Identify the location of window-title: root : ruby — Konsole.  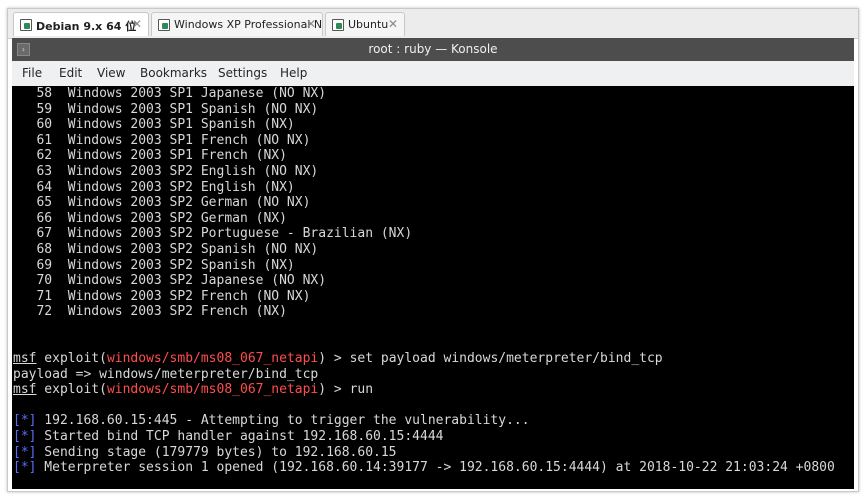
(433, 49).